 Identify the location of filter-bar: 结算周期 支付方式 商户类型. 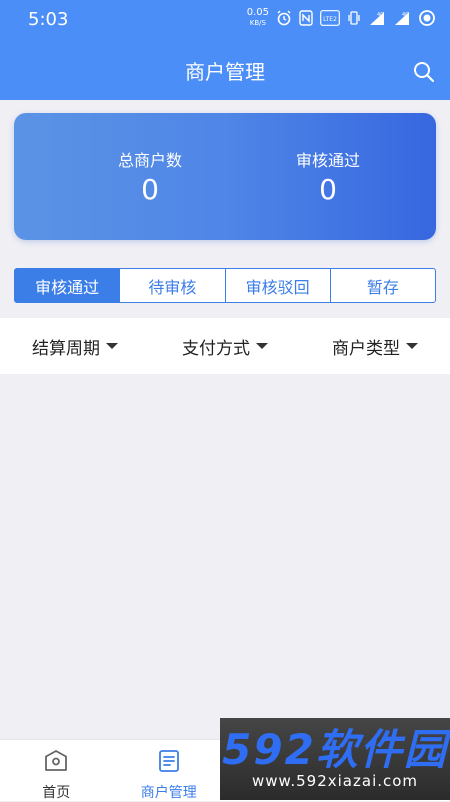
(225, 346).